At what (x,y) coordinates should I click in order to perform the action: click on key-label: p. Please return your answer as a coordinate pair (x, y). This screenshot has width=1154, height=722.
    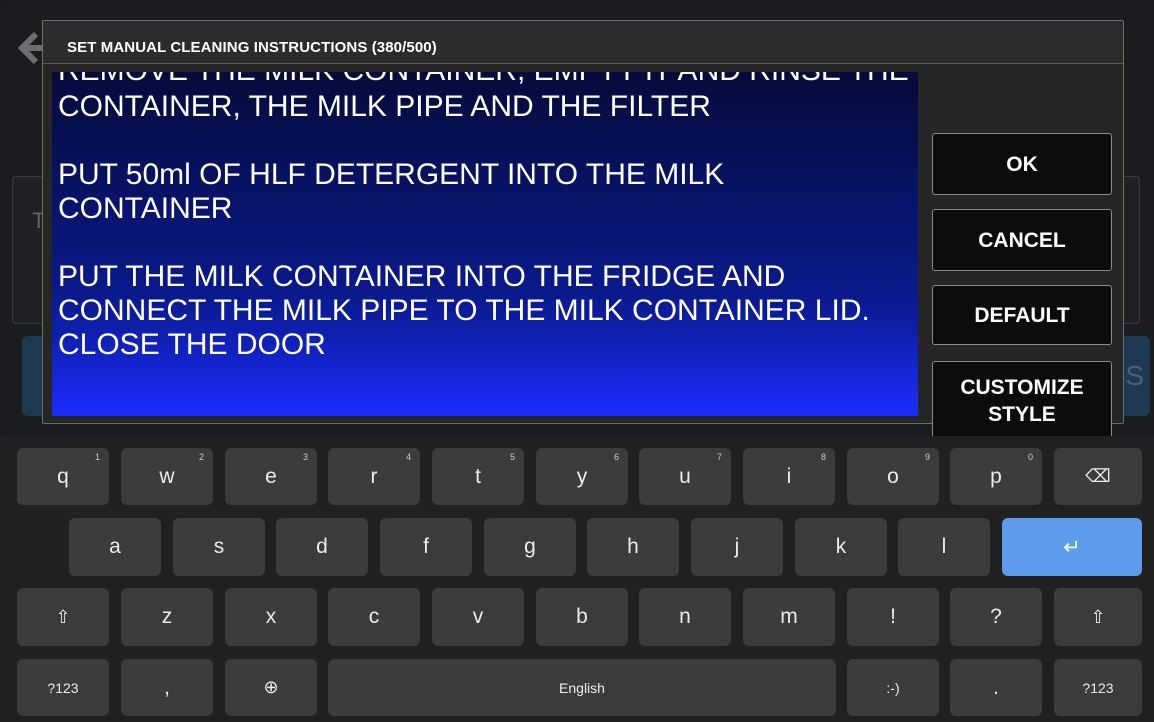
    Looking at the image, I should click on (996, 476).